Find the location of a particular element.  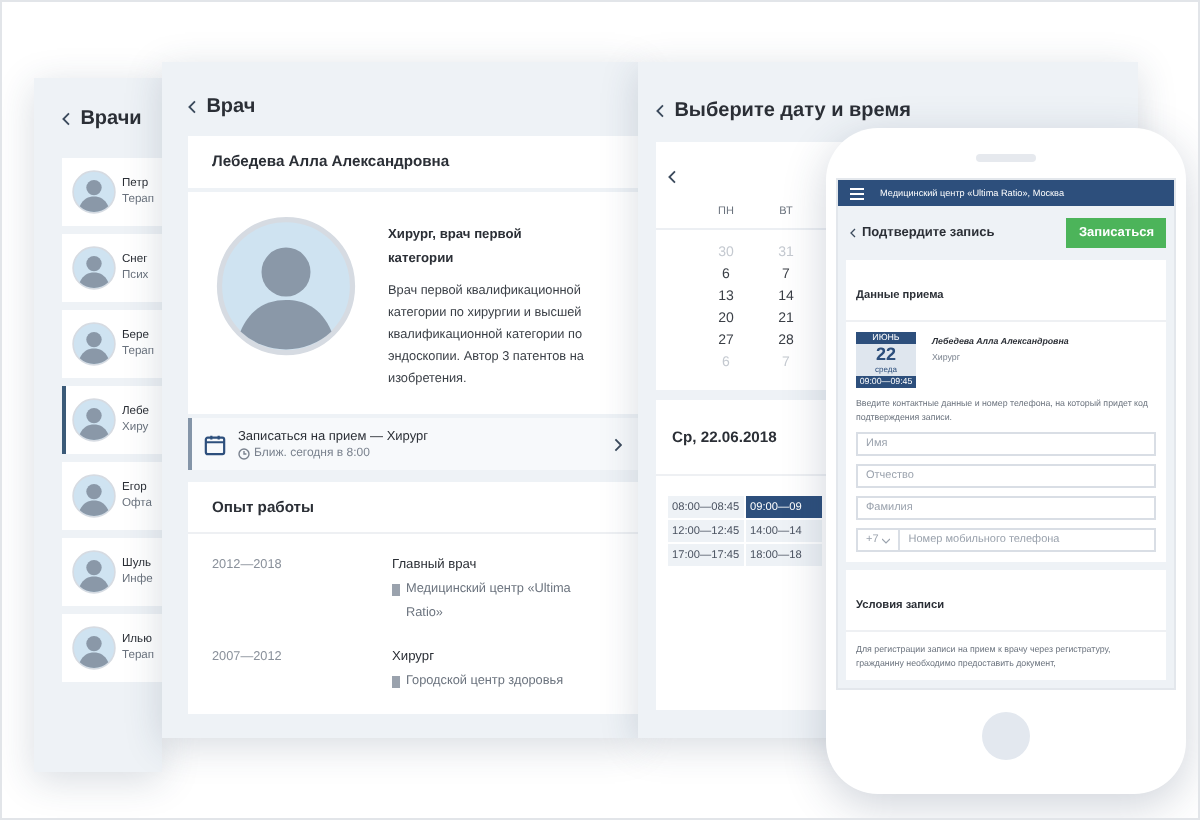

menu-icon is located at coordinates (857, 193).